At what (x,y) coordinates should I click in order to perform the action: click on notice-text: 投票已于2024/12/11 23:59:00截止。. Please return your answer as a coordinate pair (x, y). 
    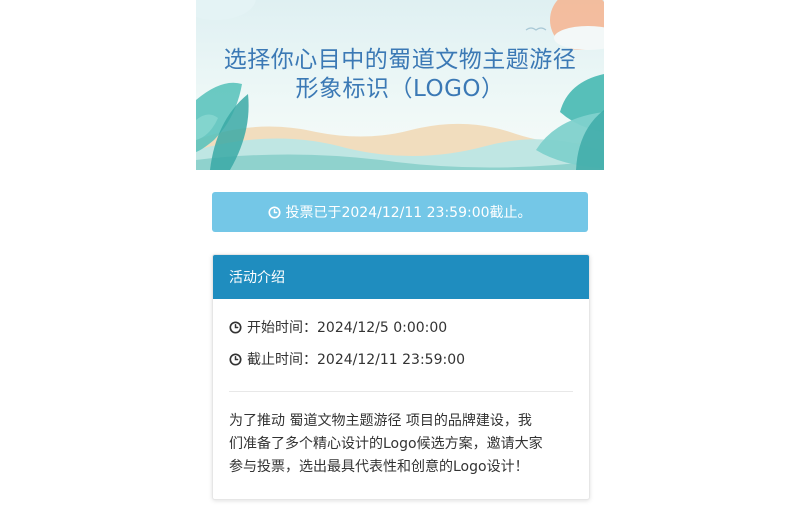
    Looking at the image, I should click on (408, 213).